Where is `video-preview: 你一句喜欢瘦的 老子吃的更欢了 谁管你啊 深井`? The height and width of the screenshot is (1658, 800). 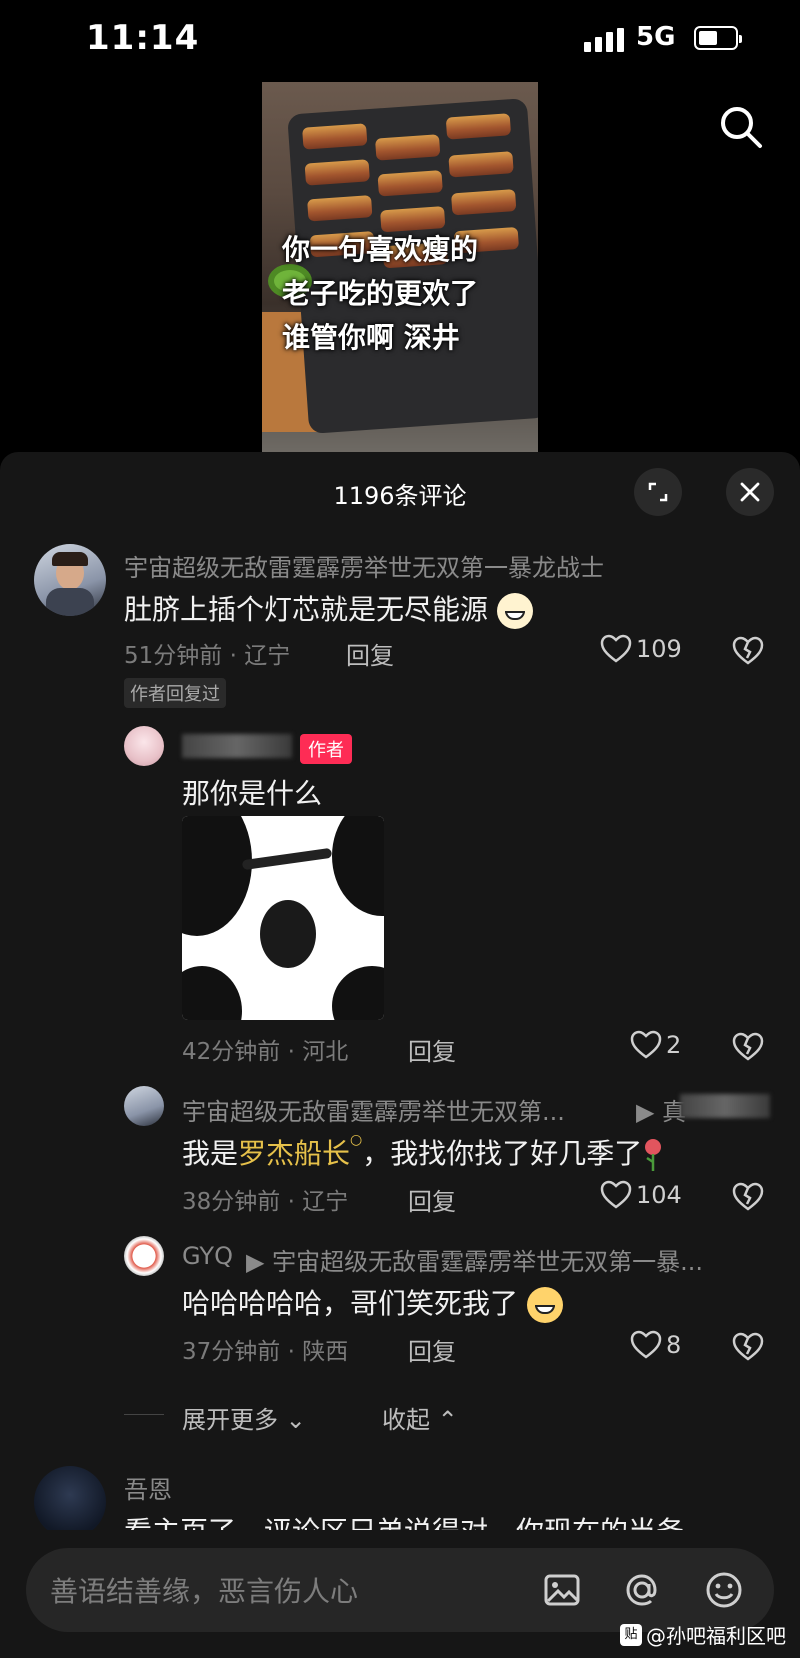
video-preview: 你一句喜欢瘦的 老子吃的更欢了 谁管你啊 深井 is located at coordinates (400, 267).